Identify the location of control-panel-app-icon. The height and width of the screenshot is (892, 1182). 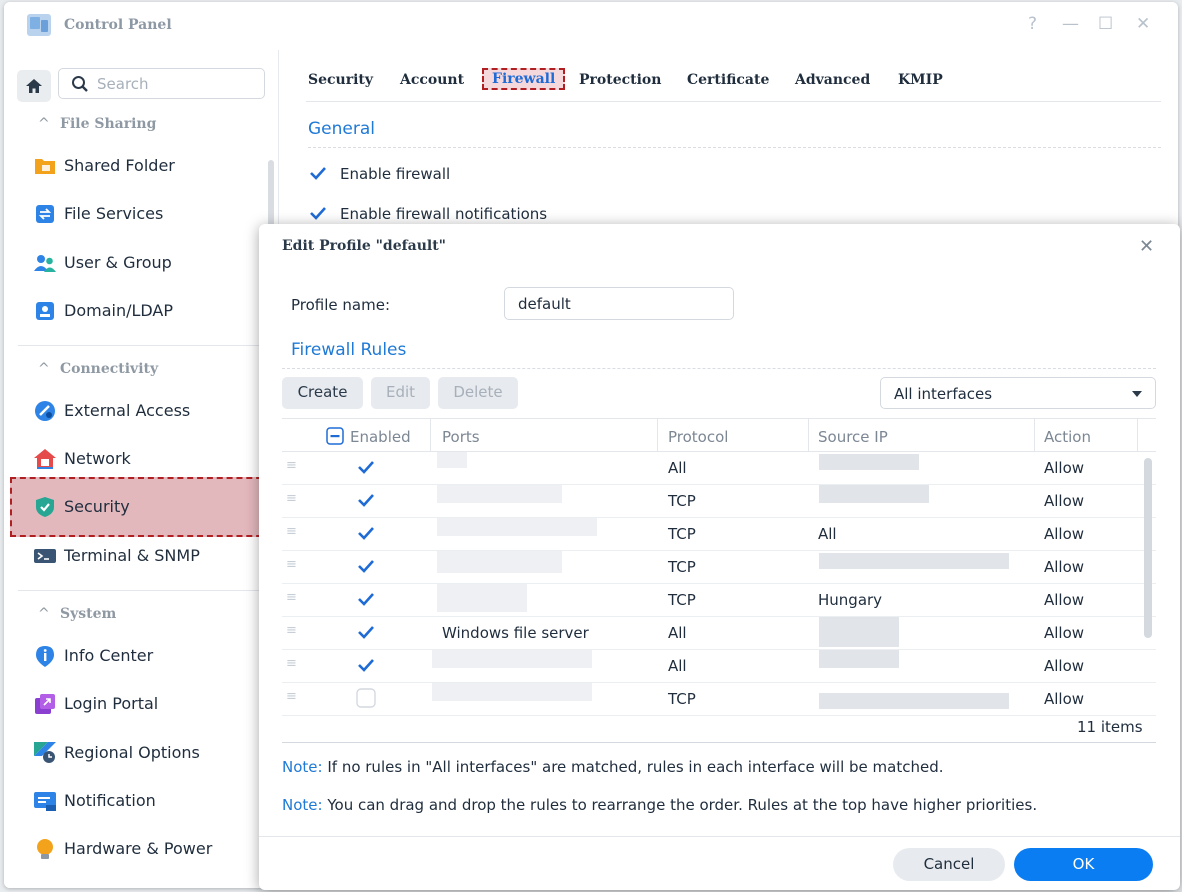
(39, 25).